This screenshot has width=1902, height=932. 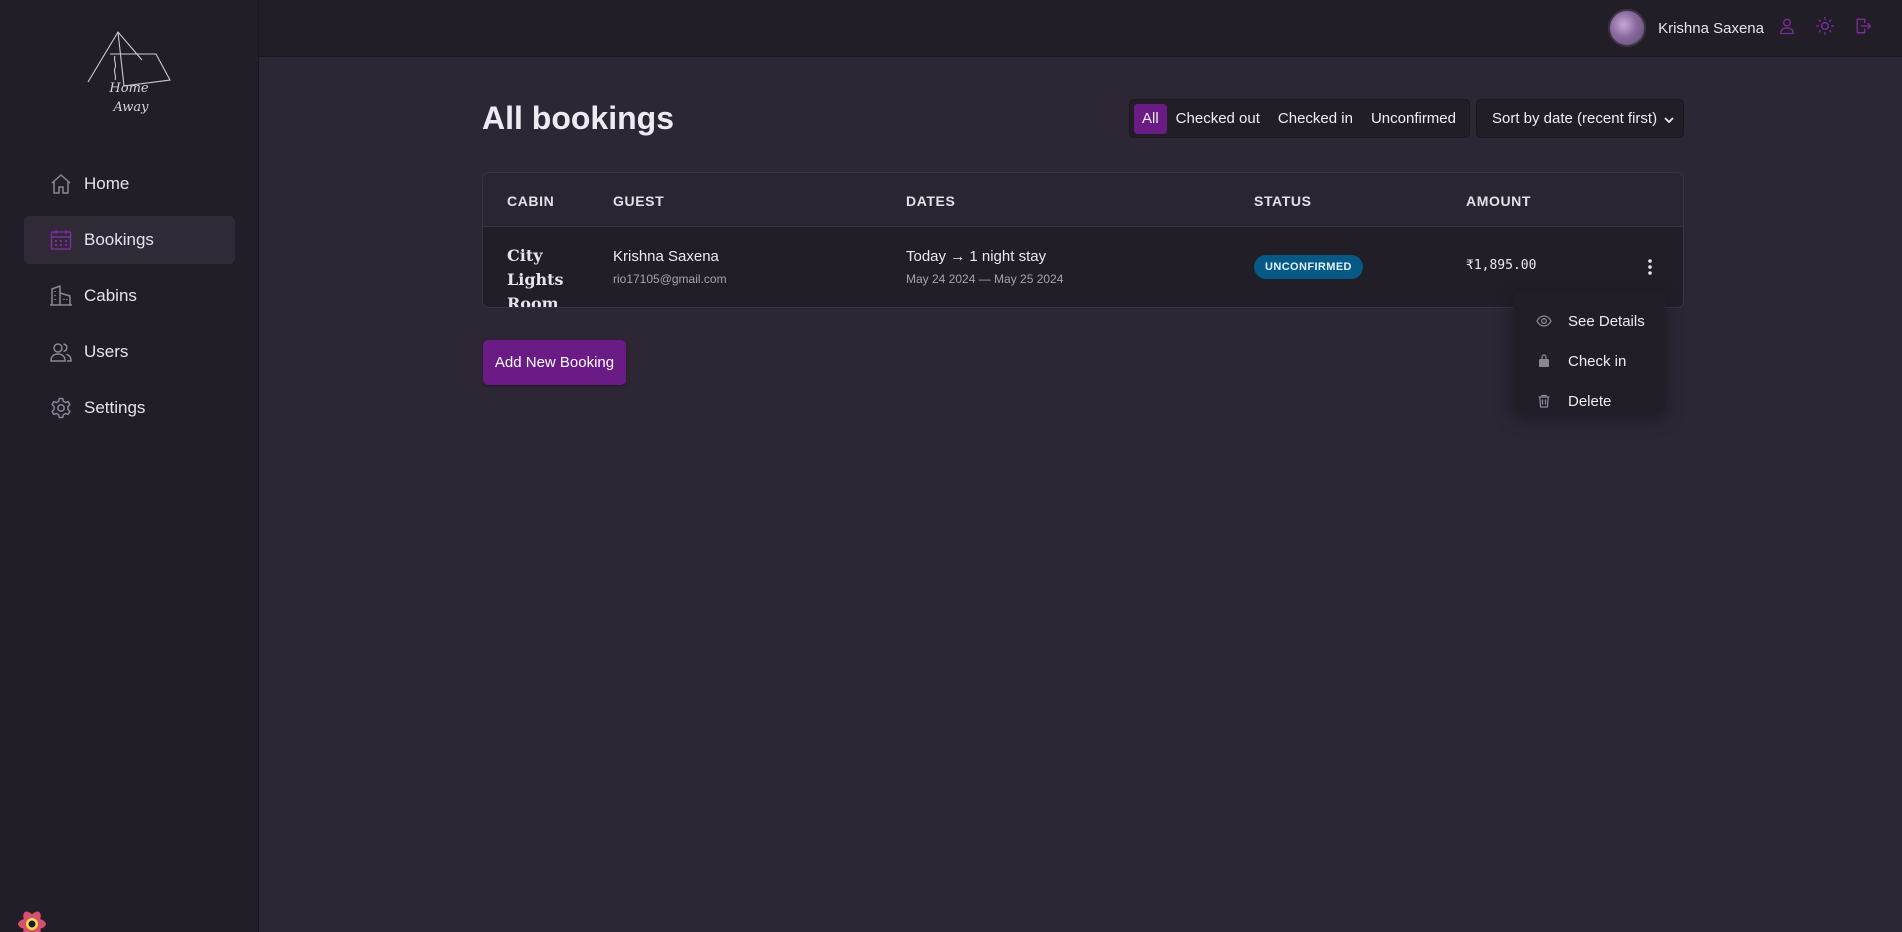 What do you see at coordinates (115, 407) in the screenshot?
I see `sidebar-item-label: Settings` at bounding box center [115, 407].